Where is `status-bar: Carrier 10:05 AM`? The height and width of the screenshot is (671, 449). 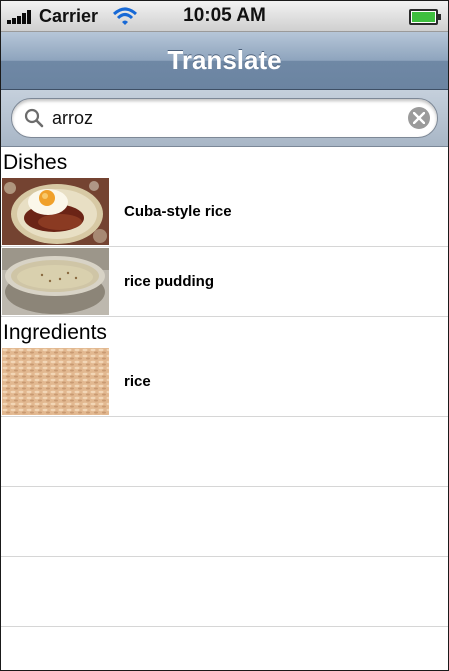
status-bar: Carrier 10:05 AM is located at coordinates (224, 16).